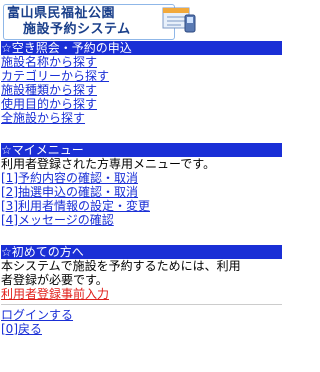 The height and width of the screenshot is (372, 320). Describe the element at coordinates (49, 62) in the screenshot. I see `link-search-by-facility-name: 施設名称から探す` at that location.